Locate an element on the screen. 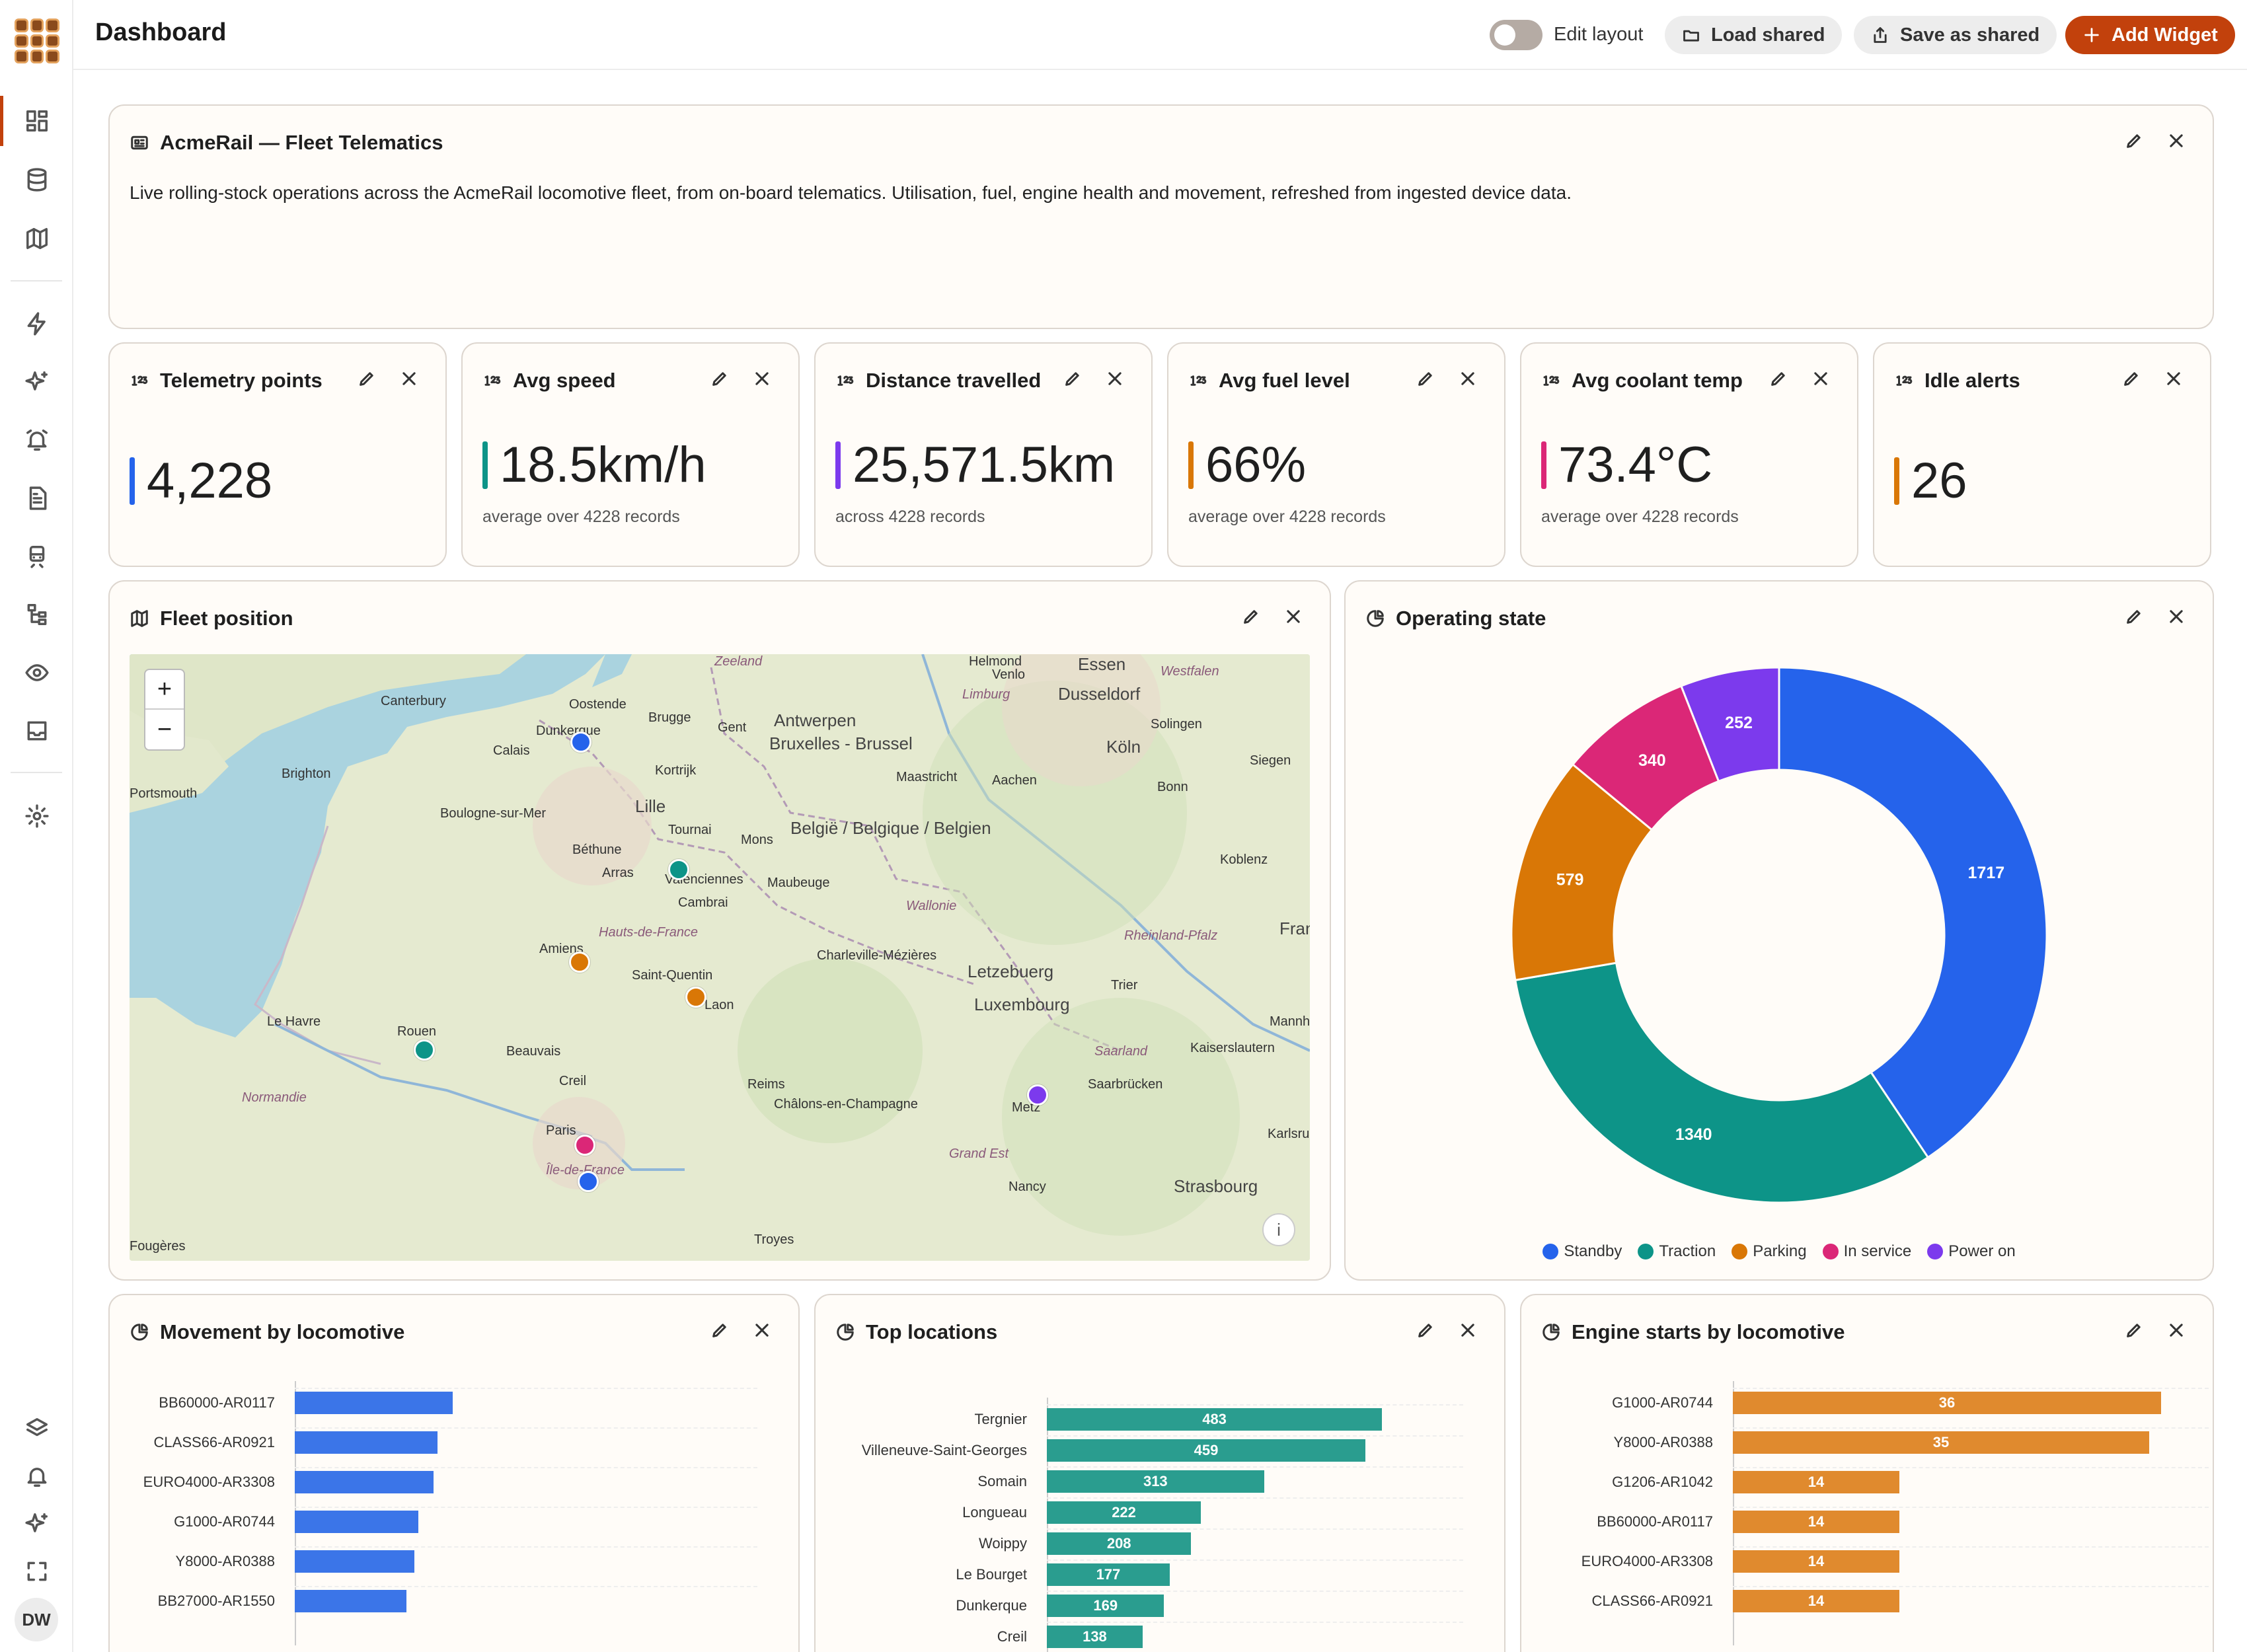 The height and width of the screenshot is (1652, 2247). inbox-icon is located at coordinates (37, 730).